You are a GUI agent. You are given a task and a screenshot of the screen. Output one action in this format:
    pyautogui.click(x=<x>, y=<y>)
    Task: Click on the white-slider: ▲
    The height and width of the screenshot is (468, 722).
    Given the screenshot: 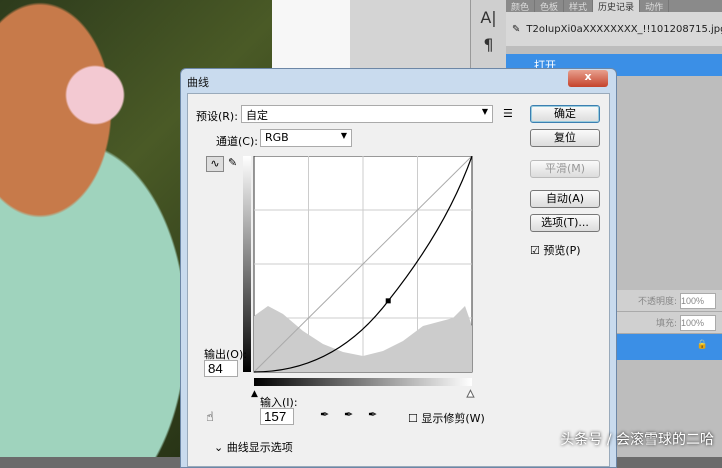 What is the action you would take?
    pyautogui.click(x=471, y=394)
    